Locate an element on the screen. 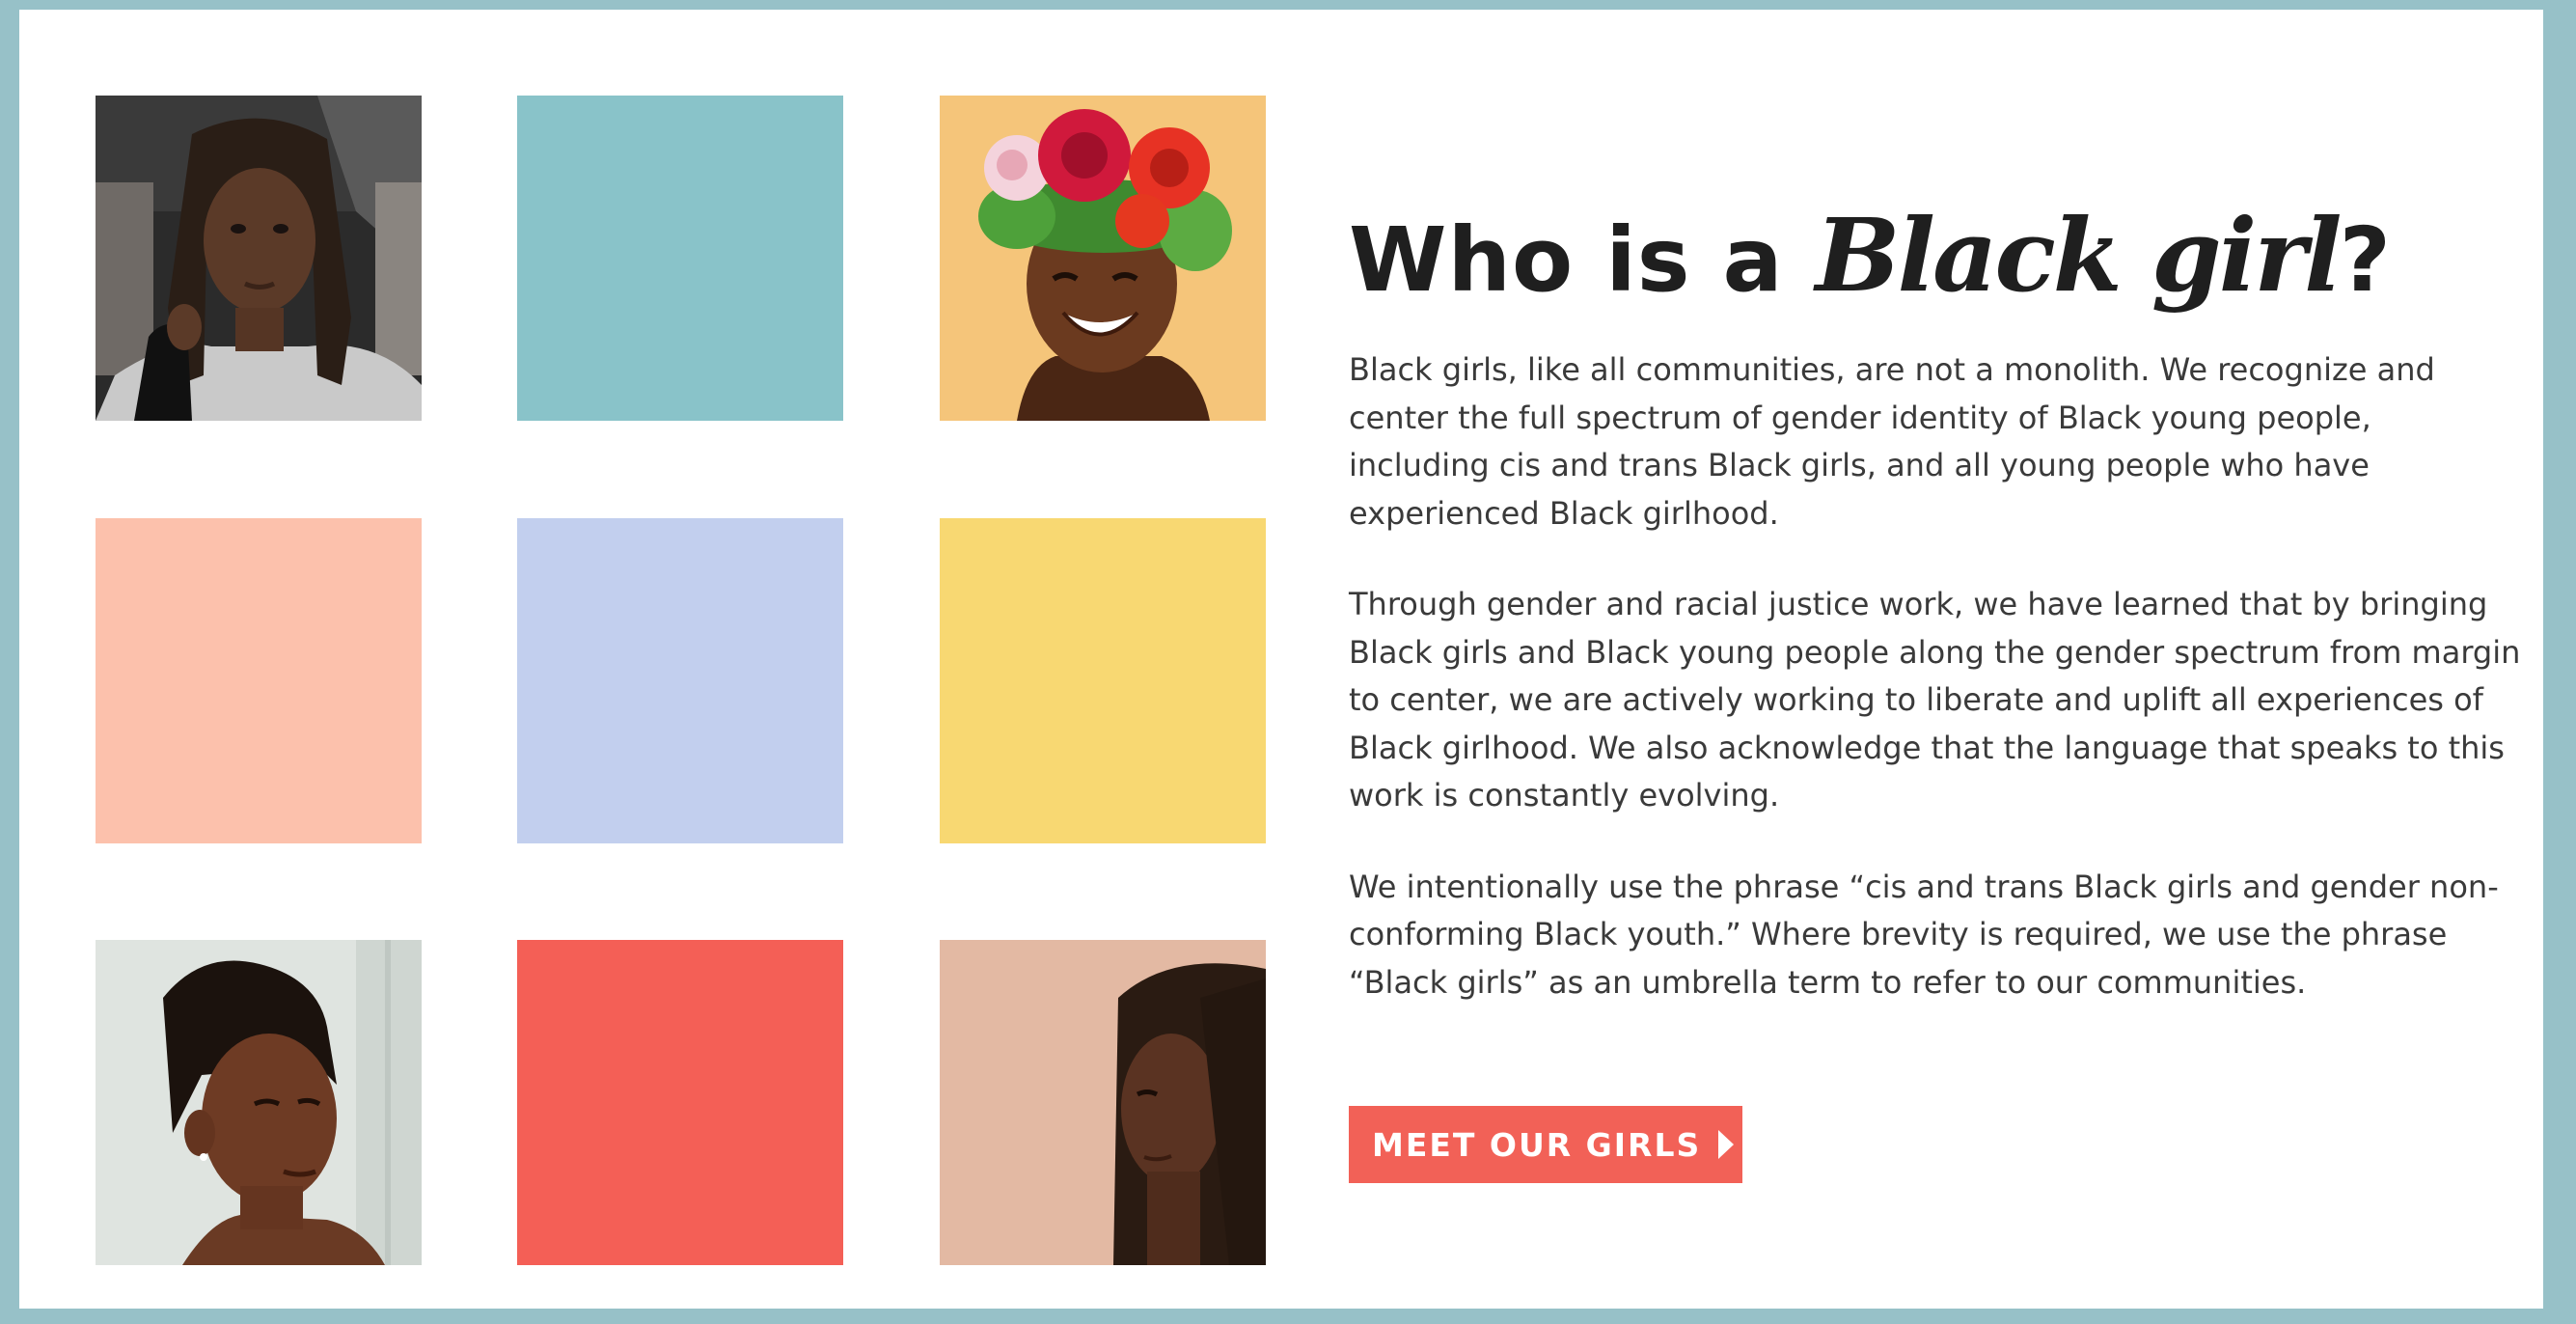 This screenshot has height=1324, width=2576. color-tile-peach is located at coordinates (259, 680).